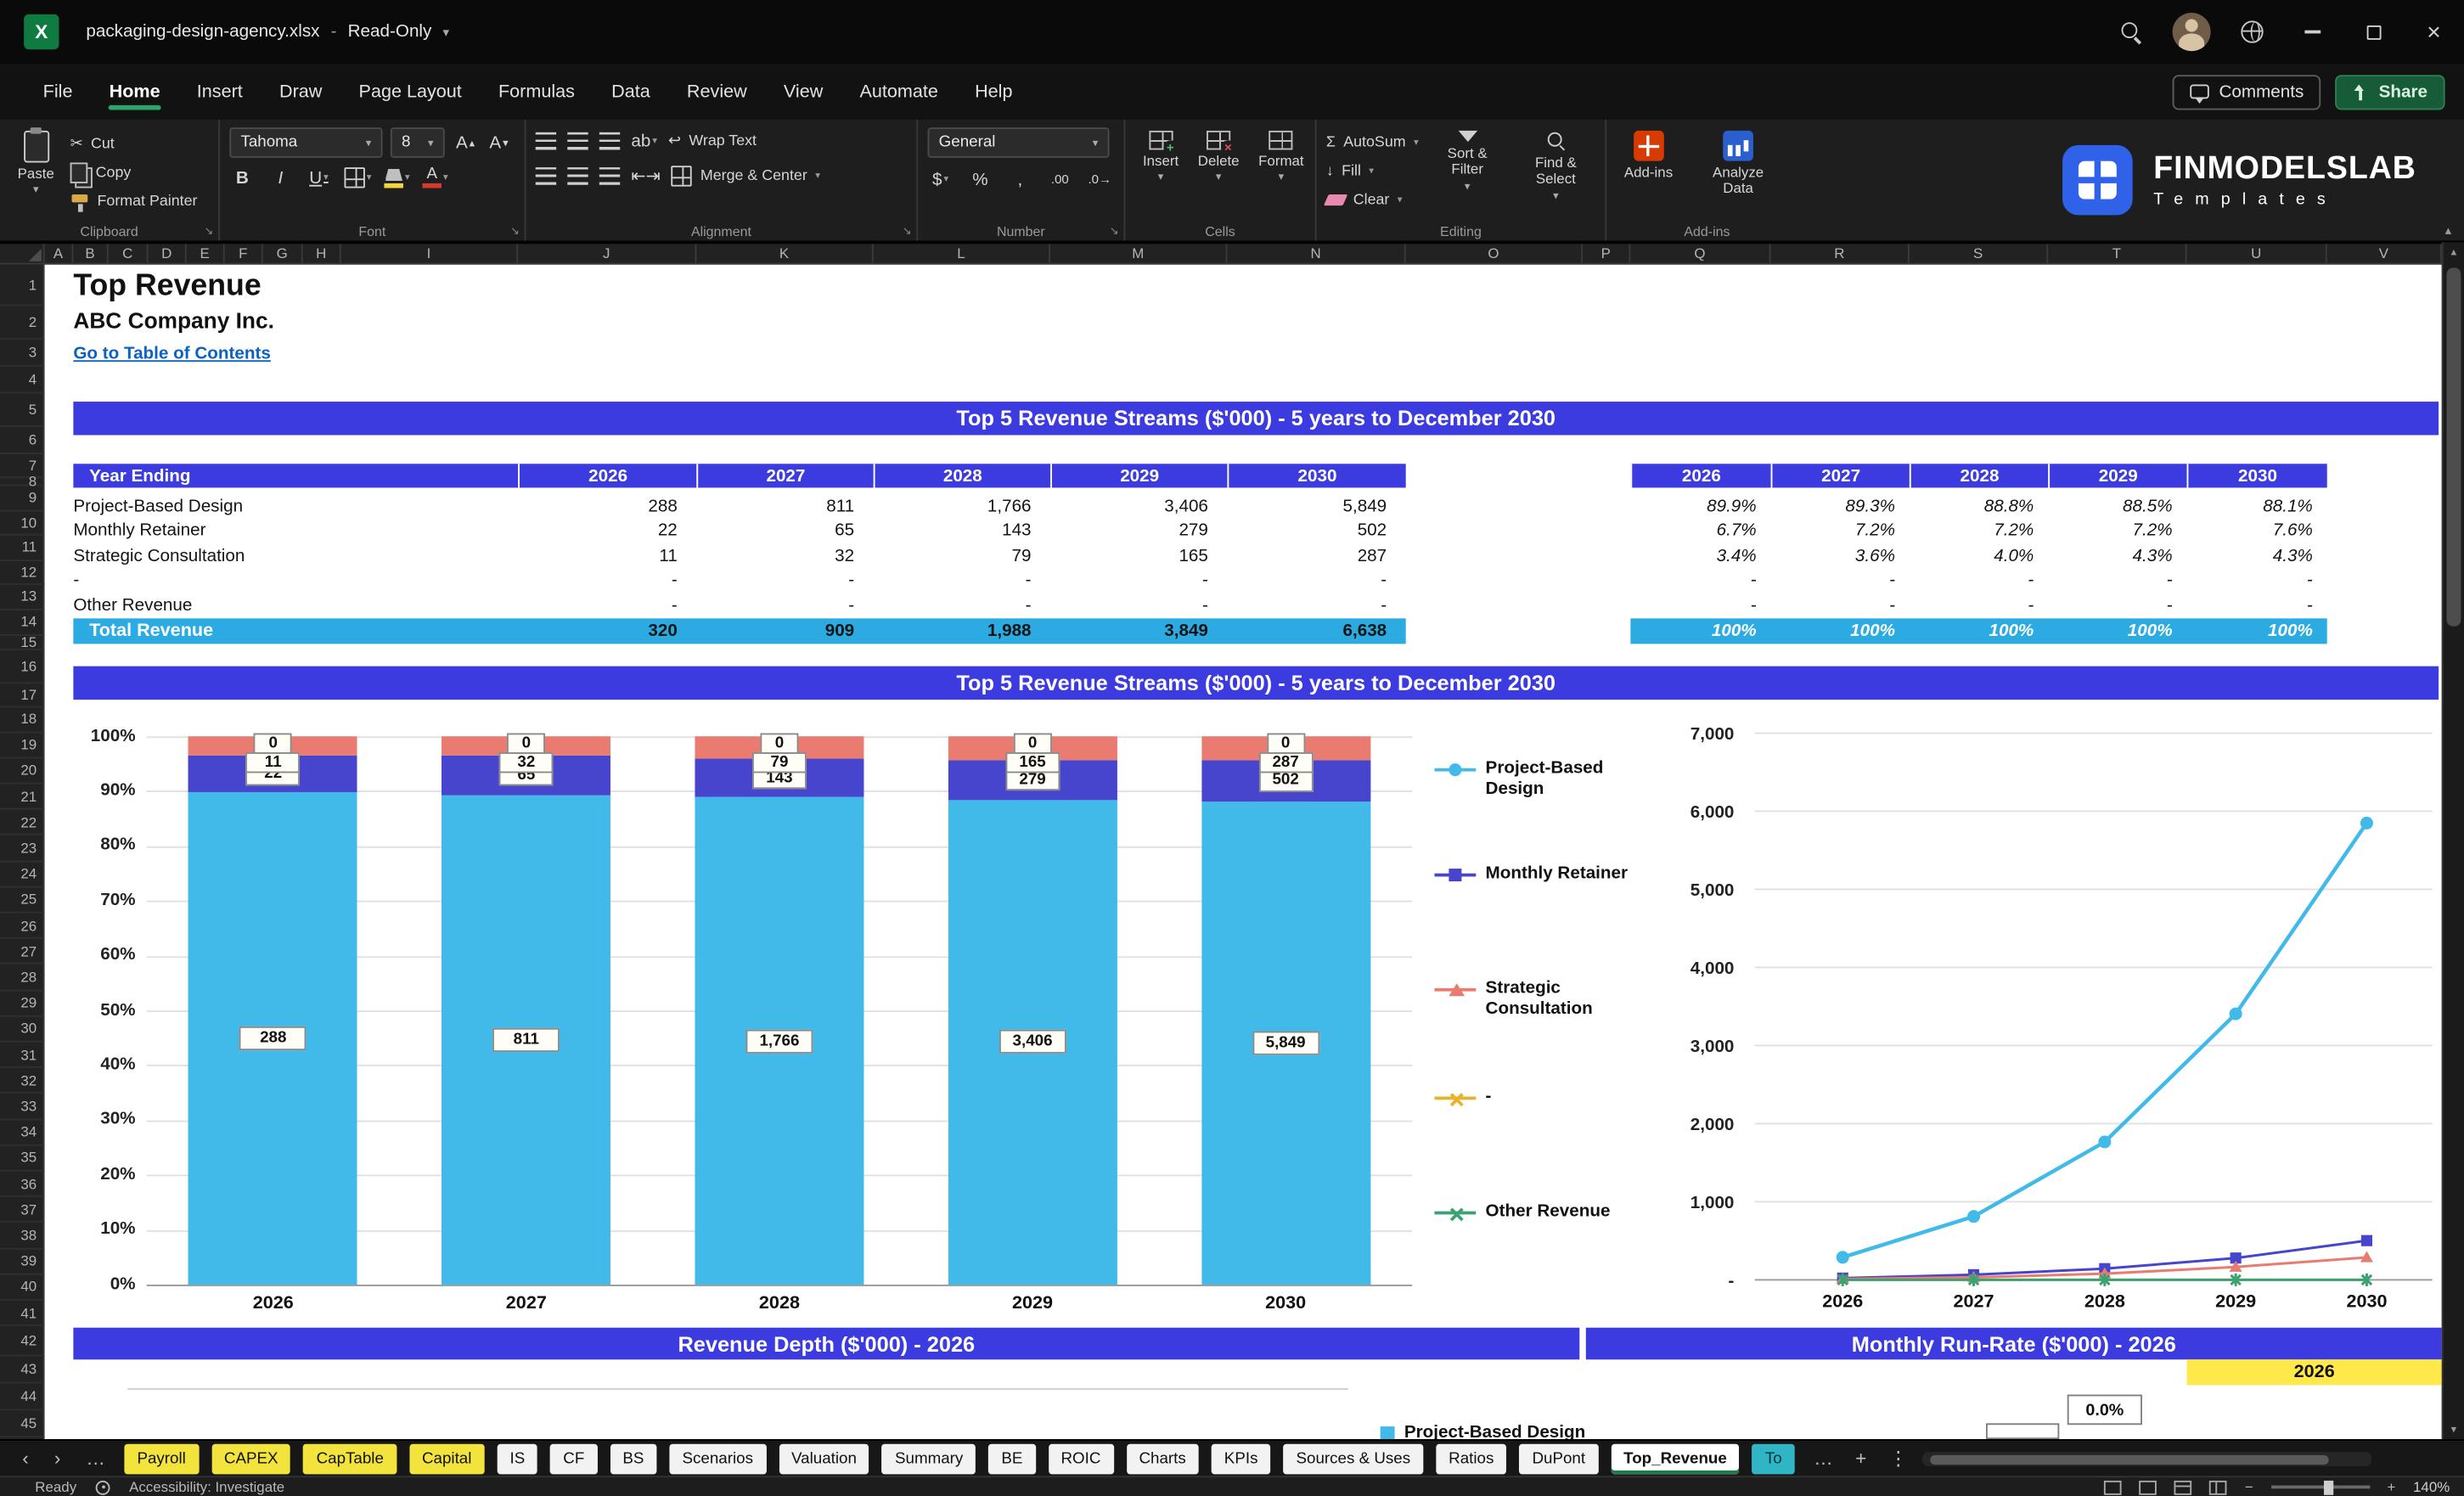 The image size is (2464, 1496). I want to click on column-header-C: C, so click(129, 253).